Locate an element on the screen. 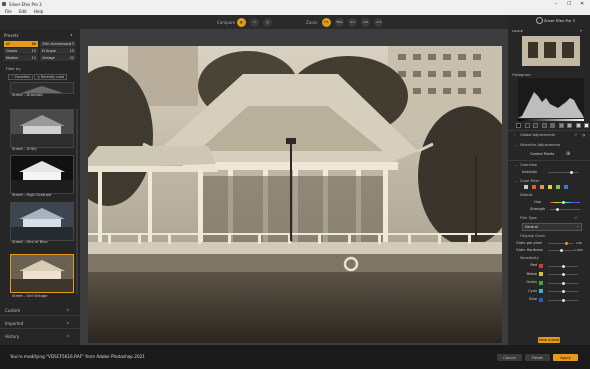 The height and width of the screenshot is (369, 590). zoom-1-1-button: 1:1 is located at coordinates (352, 22).